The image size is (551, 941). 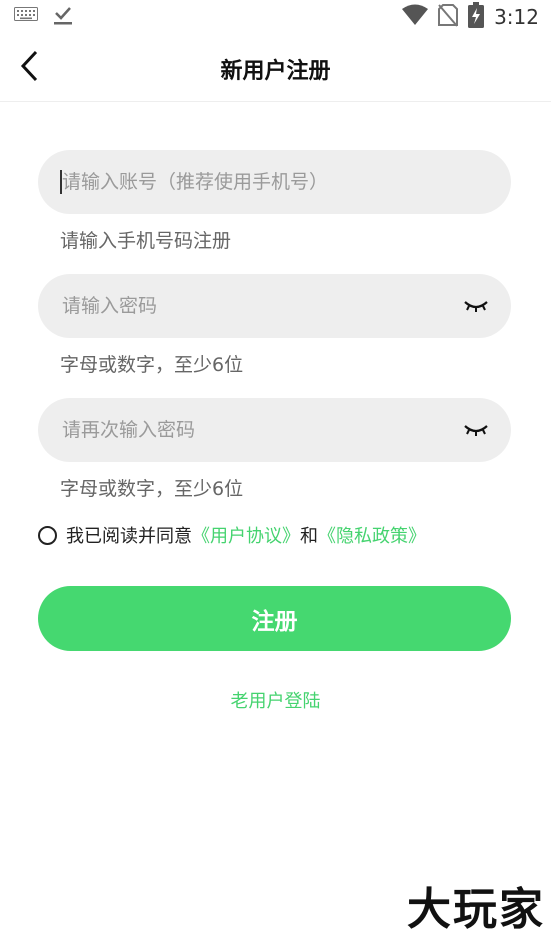 What do you see at coordinates (476, 909) in the screenshot?
I see `watermark-logo: 大玩家` at bounding box center [476, 909].